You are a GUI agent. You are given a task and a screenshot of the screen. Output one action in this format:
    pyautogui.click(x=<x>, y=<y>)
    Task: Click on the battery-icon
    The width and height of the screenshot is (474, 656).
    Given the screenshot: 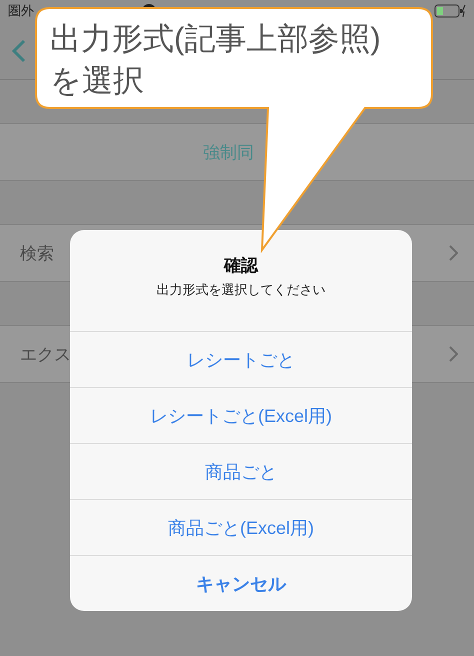 What is the action you would take?
    pyautogui.click(x=450, y=11)
    